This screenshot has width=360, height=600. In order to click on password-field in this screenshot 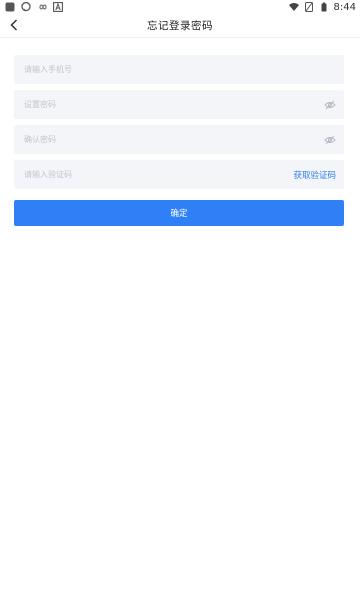, I will do `click(179, 104)`.